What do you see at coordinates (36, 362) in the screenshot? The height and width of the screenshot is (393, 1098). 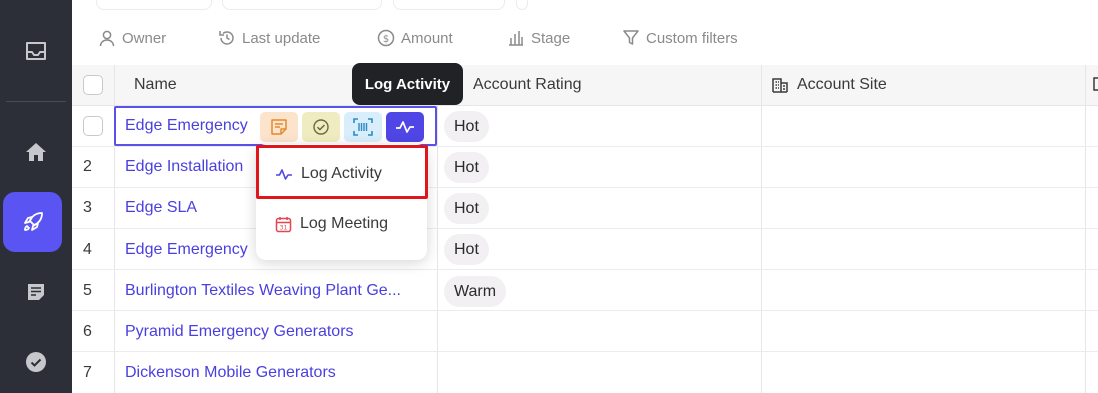 I see `check-circle-icon` at bounding box center [36, 362].